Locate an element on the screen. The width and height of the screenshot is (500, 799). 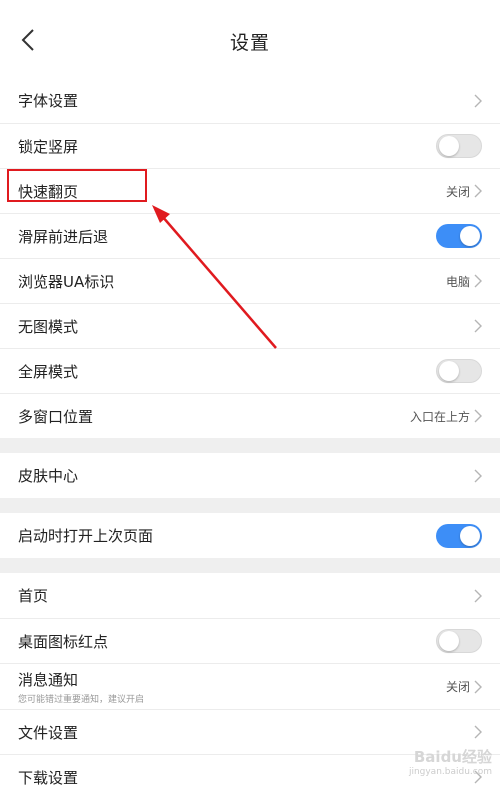
row-ua-identity: 浏览器UA标识 电脑 is located at coordinates (250, 280).